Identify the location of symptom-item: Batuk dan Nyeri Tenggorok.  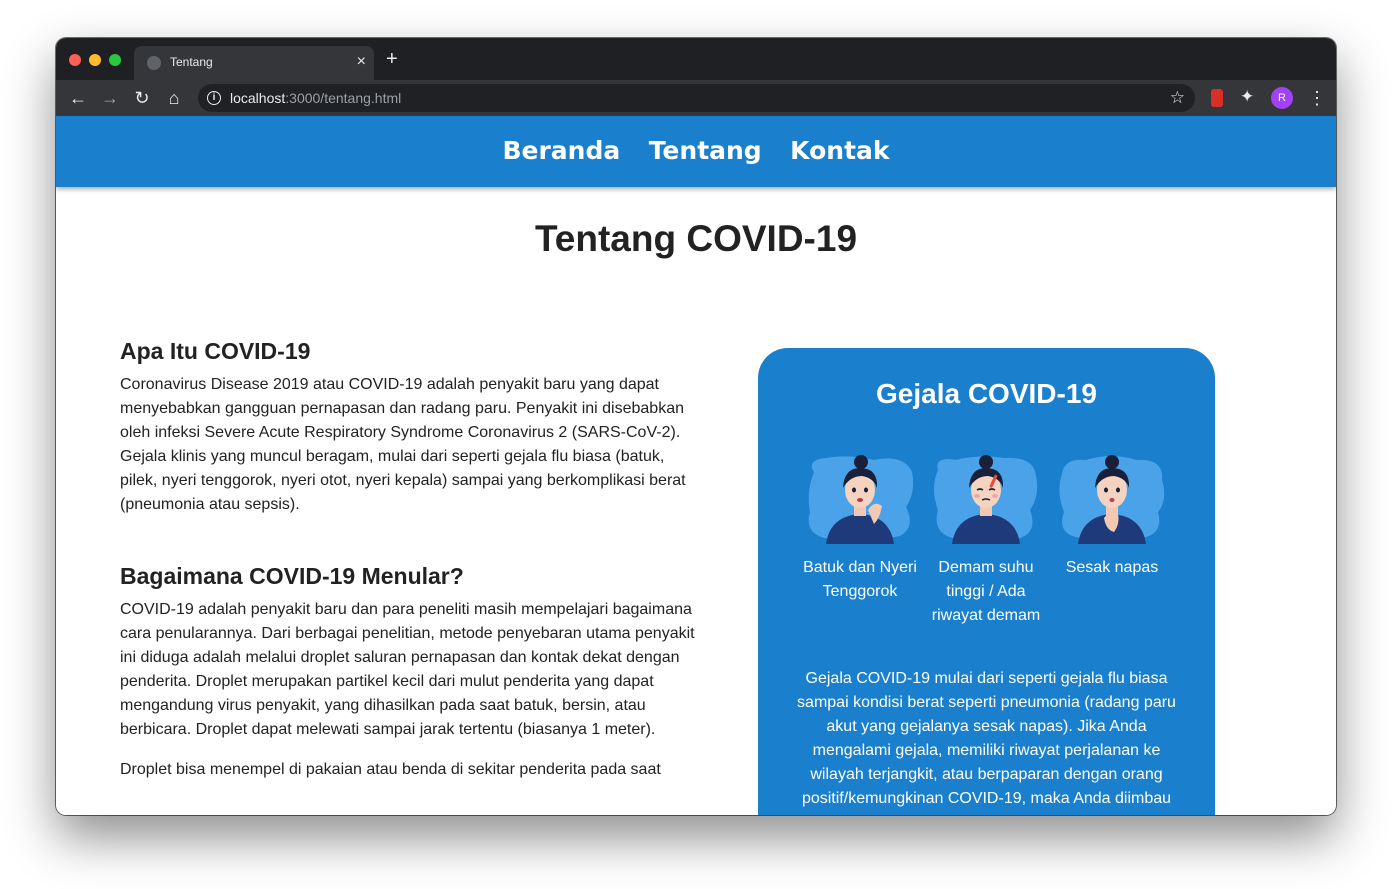
(860, 528).